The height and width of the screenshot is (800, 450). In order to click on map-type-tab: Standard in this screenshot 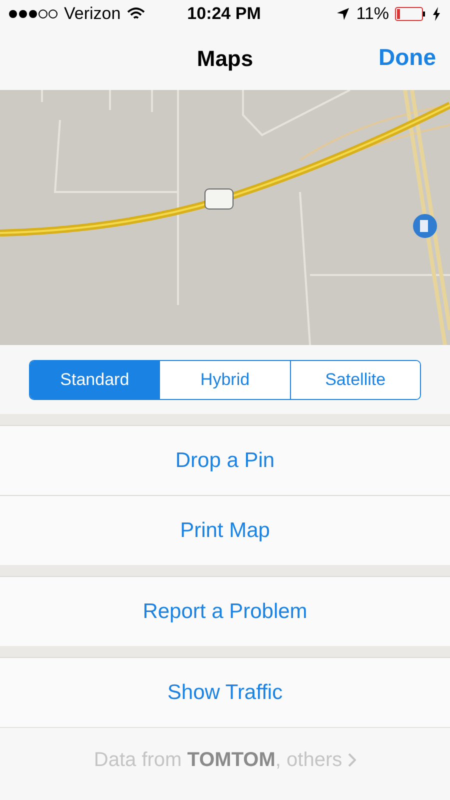, I will do `click(95, 380)`.